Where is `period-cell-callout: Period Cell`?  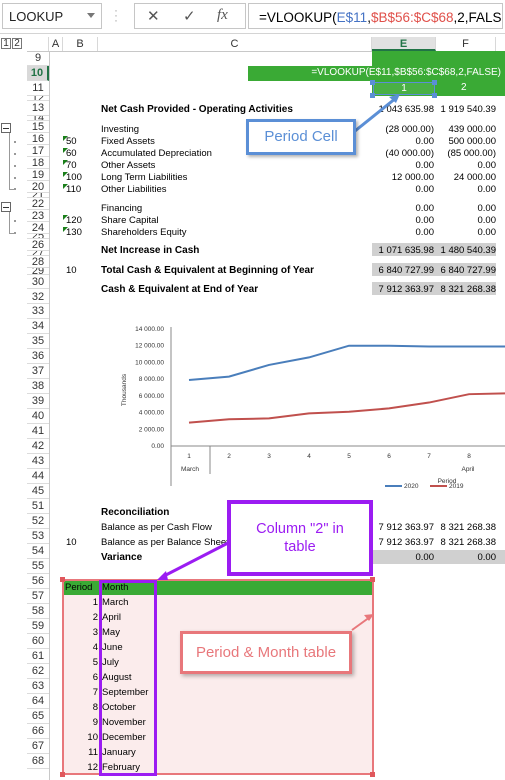 period-cell-callout: Period Cell is located at coordinates (301, 137).